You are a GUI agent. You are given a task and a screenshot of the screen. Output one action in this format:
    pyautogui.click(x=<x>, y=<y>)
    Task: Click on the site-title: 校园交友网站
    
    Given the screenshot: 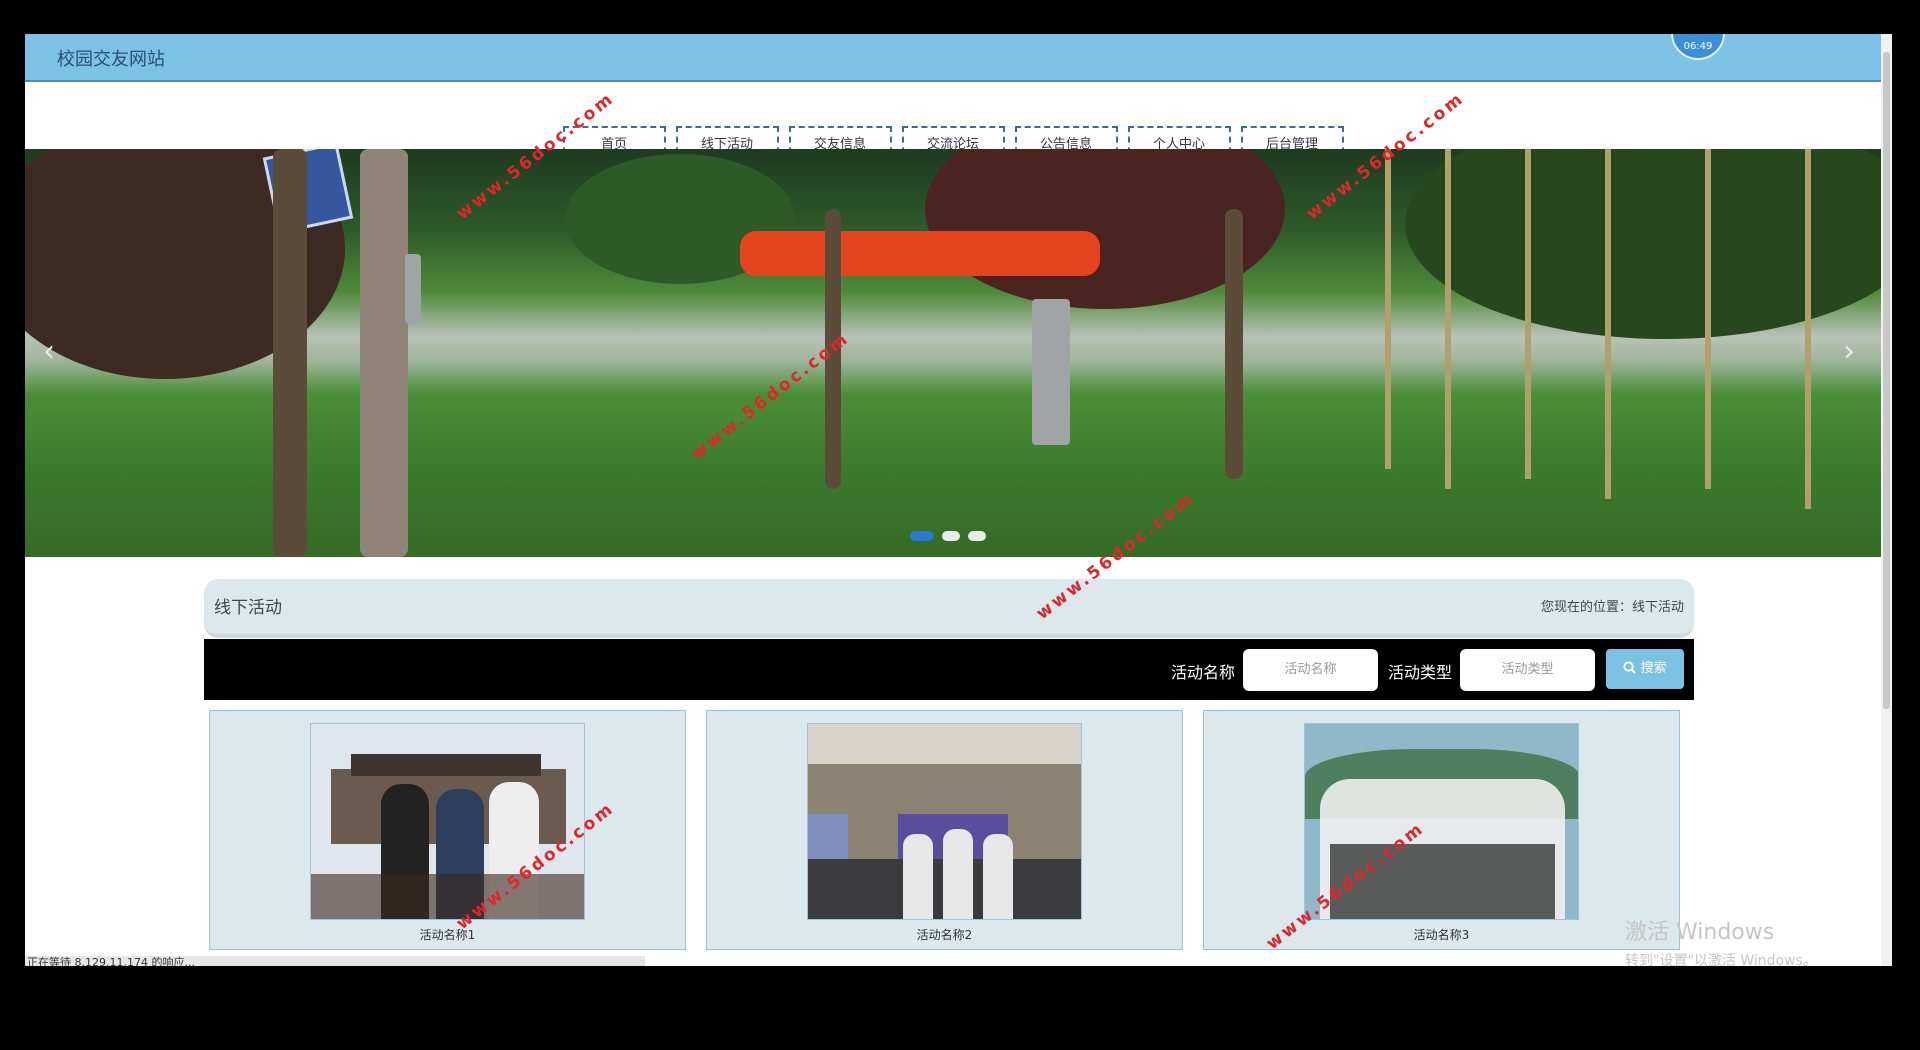 What is the action you would take?
    pyautogui.click(x=111, y=58)
    